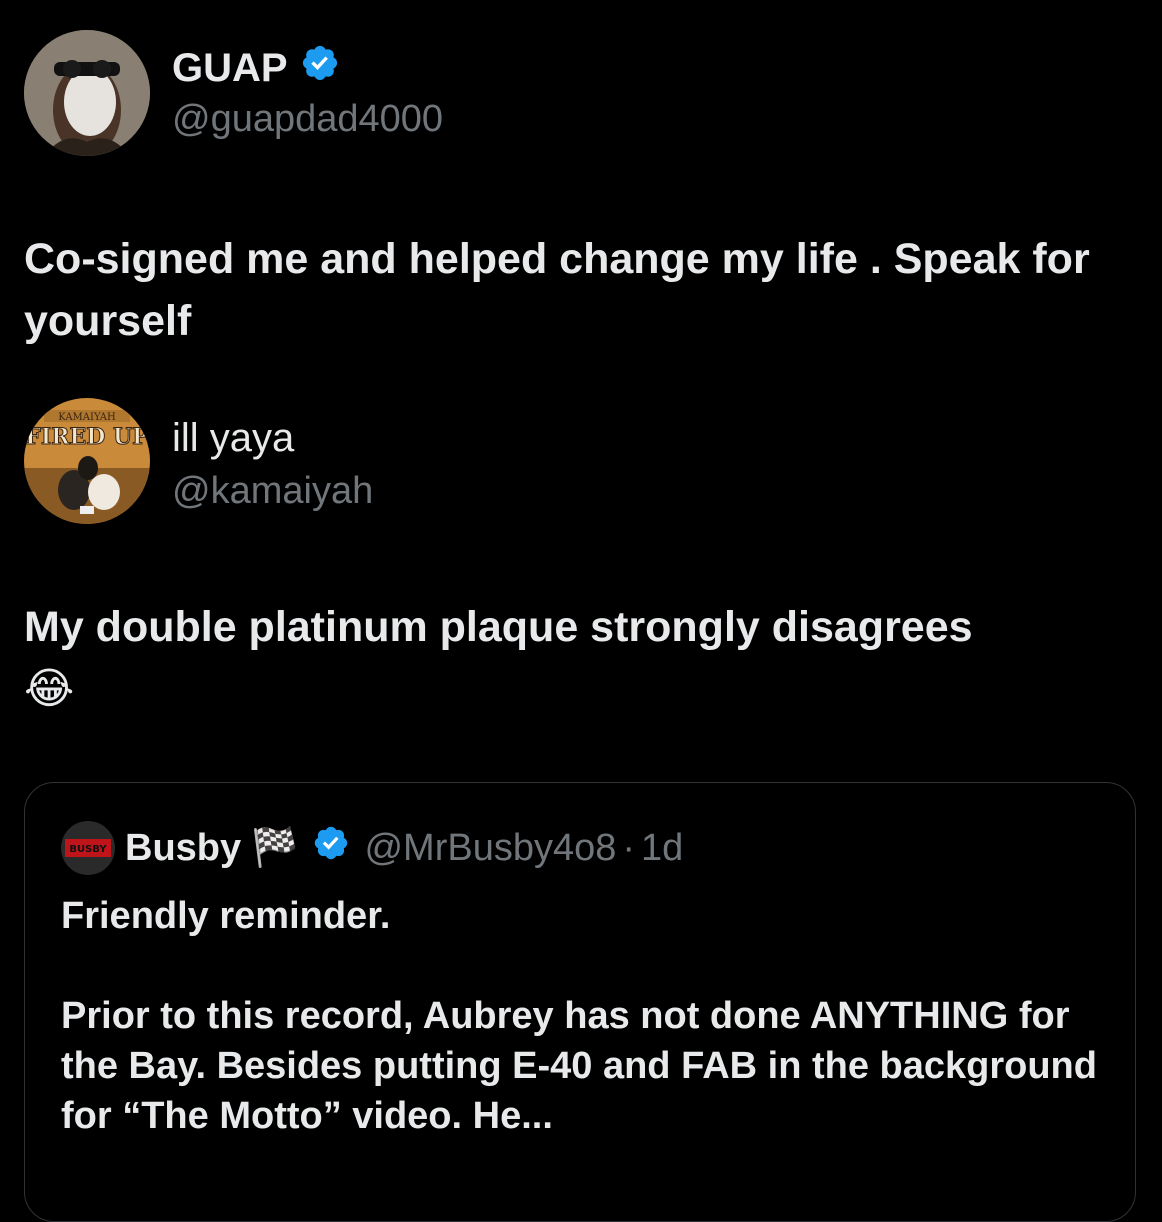 Image resolution: width=1162 pixels, height=1222 pixels. I want to click on checkered-flag-icon: 🏁, so click(275, 848).